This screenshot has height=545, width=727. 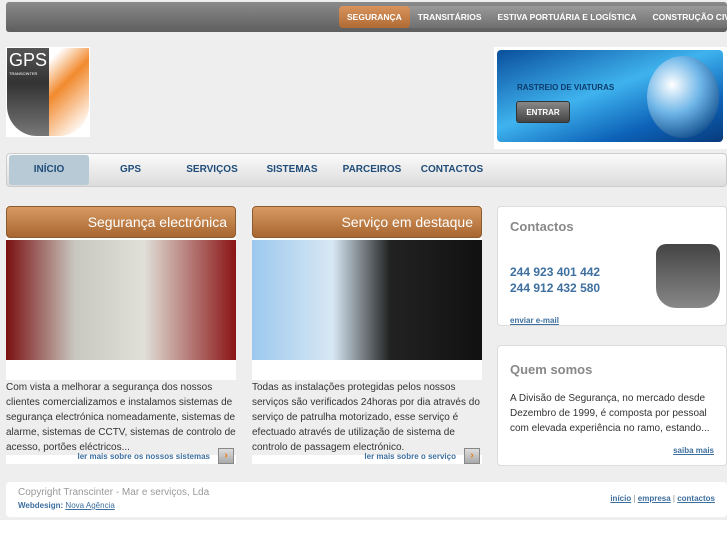 What do you see at coordinates (130, 170) in the screenshot?
I see `nav-gps: GPS` at bounding box center [130, 170].